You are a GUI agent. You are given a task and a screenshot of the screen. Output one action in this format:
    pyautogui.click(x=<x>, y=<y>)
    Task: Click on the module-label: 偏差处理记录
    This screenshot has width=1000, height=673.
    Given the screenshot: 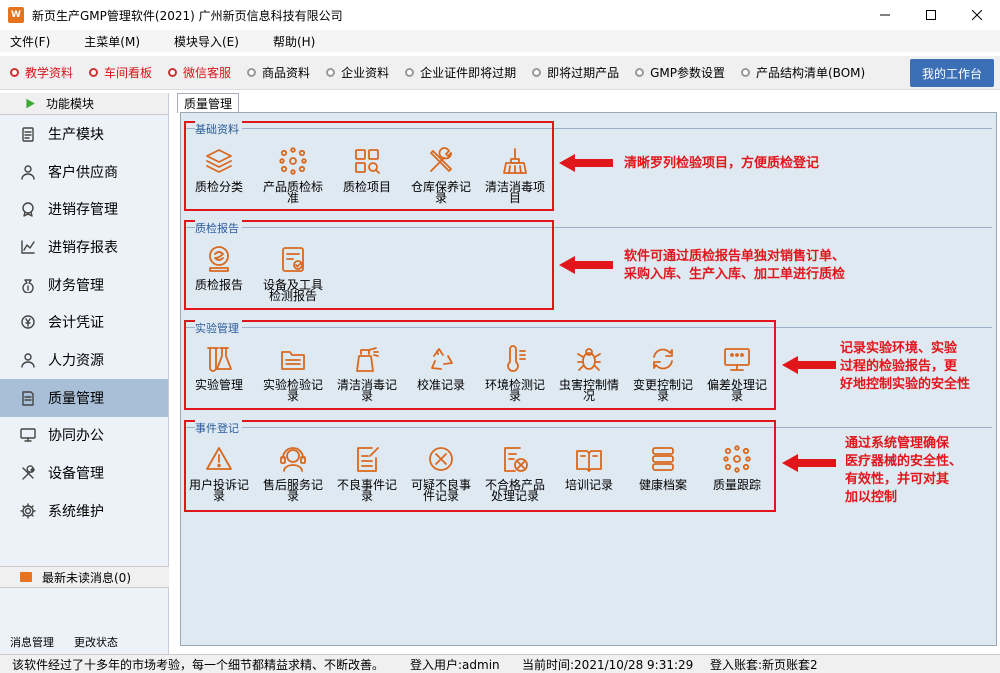 What is the action you would take?
    pyautogui.click(x=736, y=390)
    